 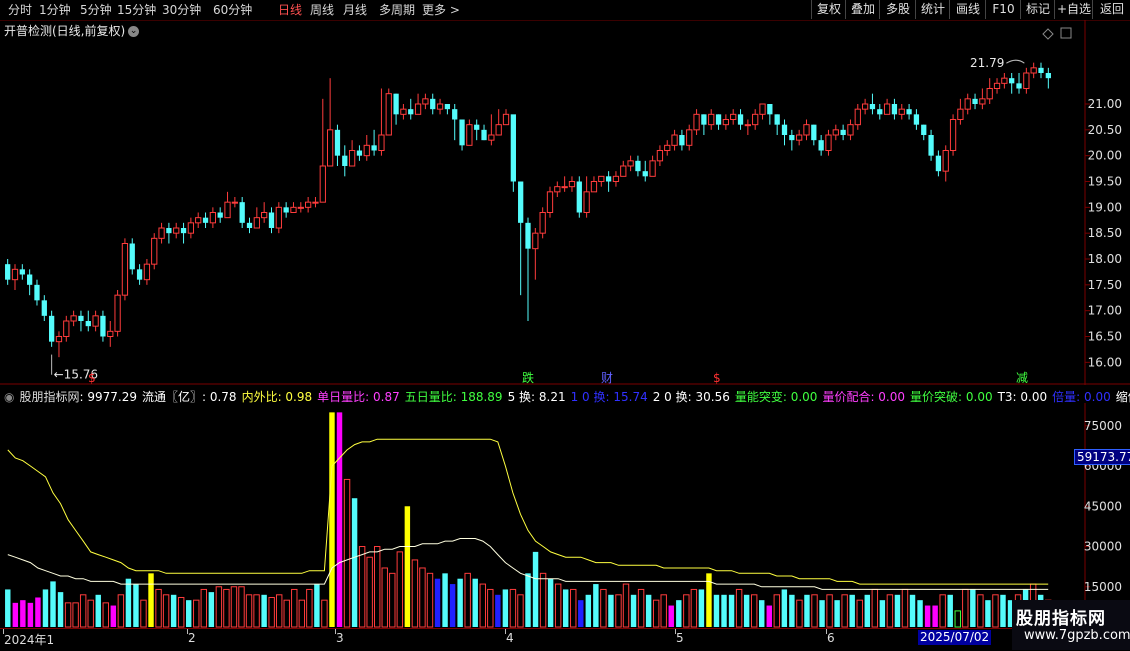 What do you see at coordinates (232, 10) in the screenshot?
I see `period-tab-5: 60分钟` at bounding box center [232, 10].